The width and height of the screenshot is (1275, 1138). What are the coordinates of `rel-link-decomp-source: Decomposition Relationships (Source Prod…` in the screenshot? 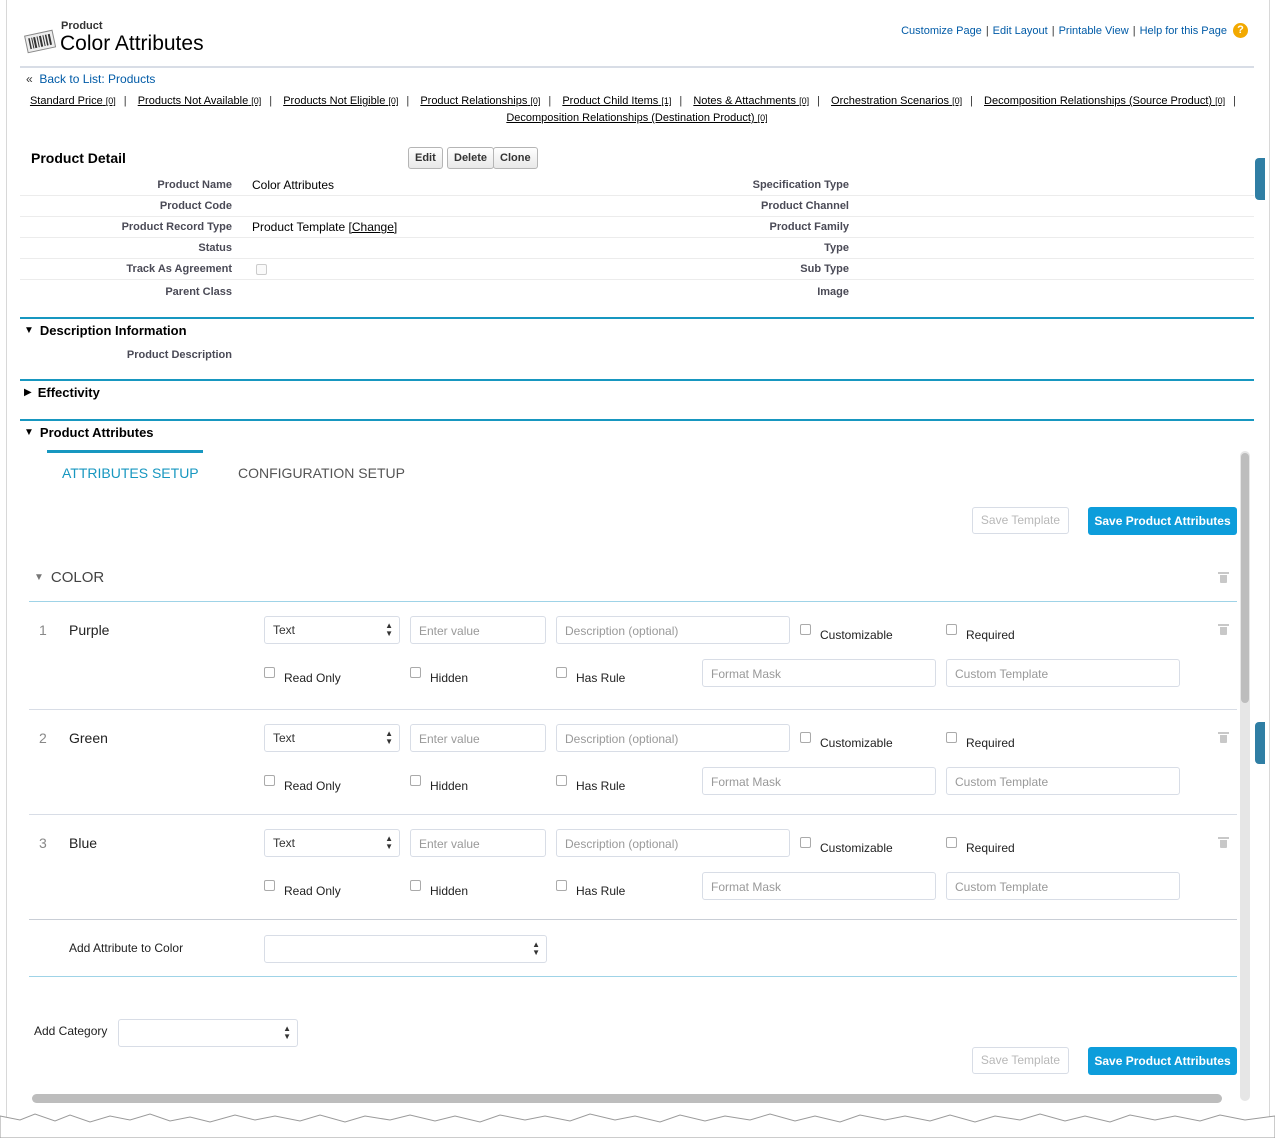 It's located at (1104, 101).